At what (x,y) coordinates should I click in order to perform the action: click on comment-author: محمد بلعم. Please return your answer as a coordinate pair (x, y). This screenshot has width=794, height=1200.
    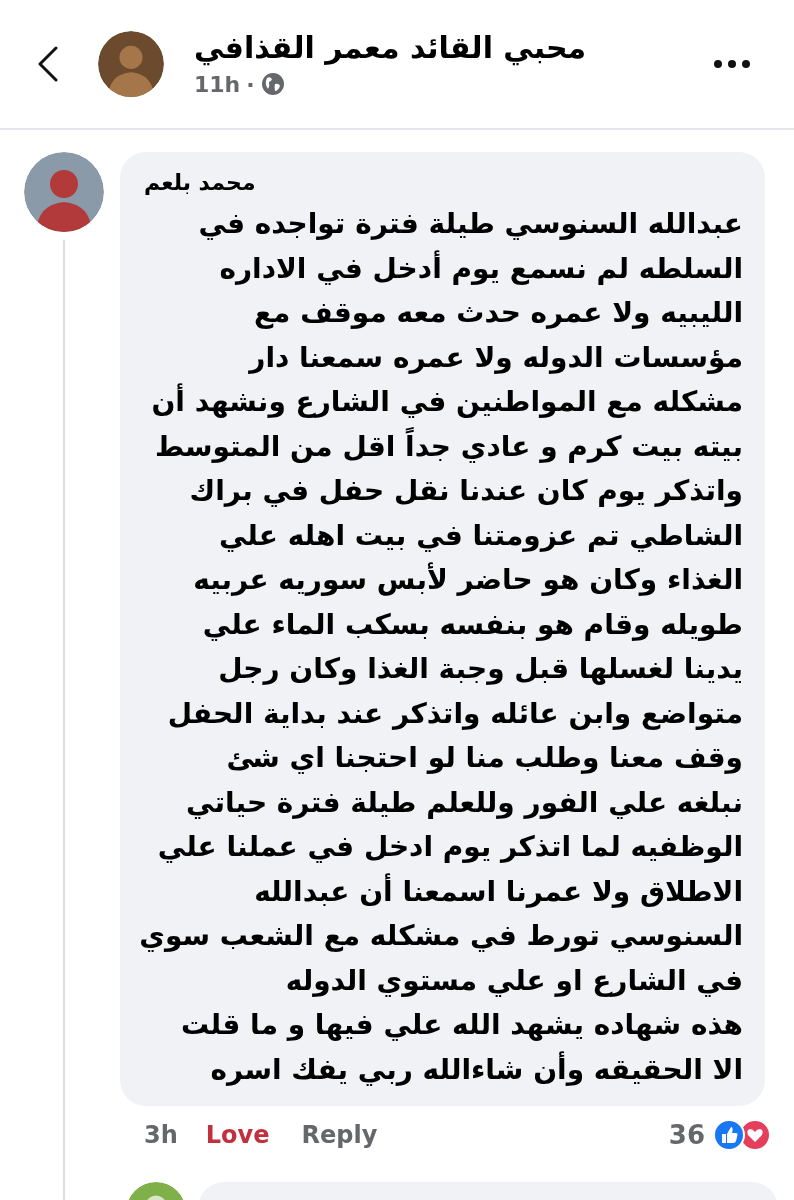
    Looking at the image, I should click on (200, 183).